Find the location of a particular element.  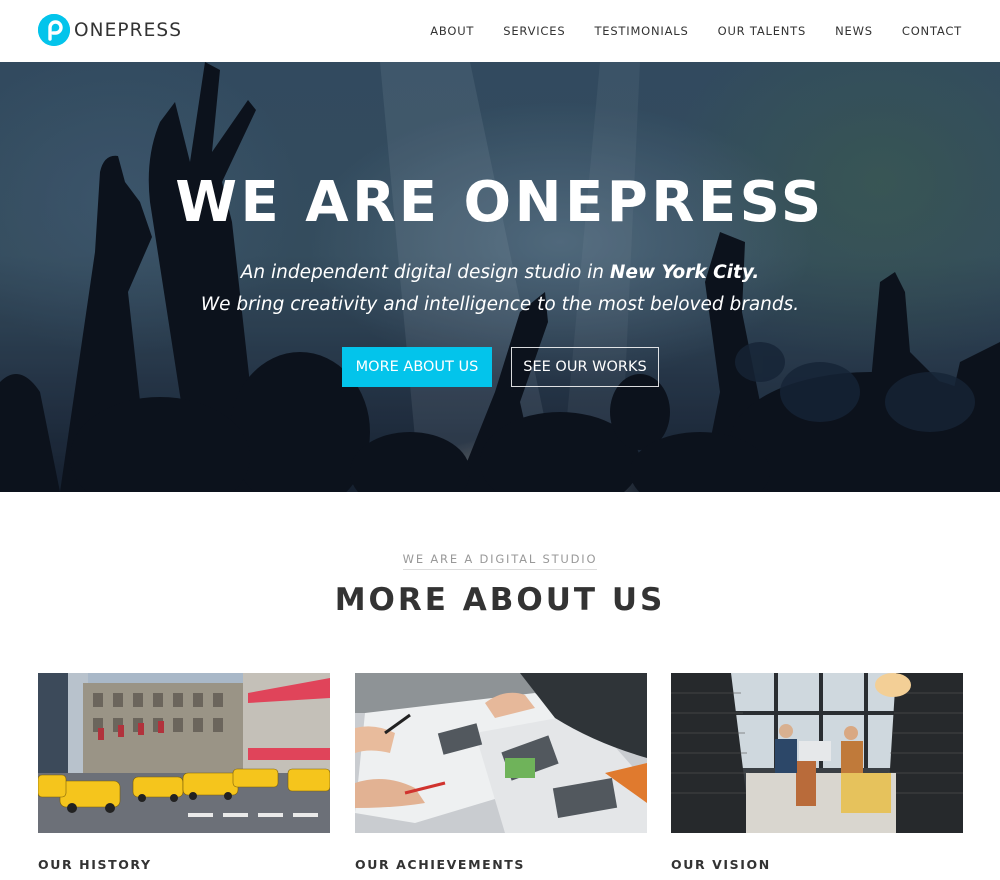

about-card-history: OUR HISTORY is located at coordinates (184, 772).